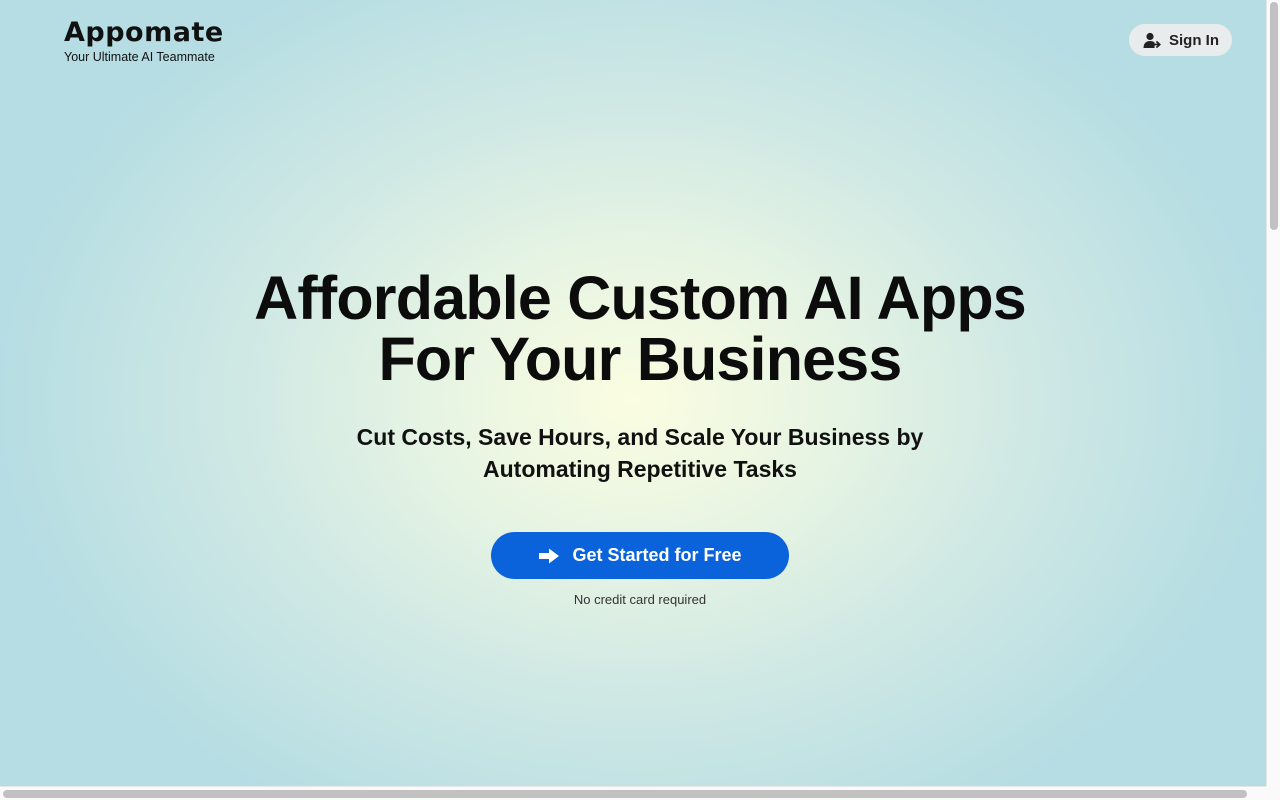  I want to click on brand-name: Appomate, so click(144, 32).